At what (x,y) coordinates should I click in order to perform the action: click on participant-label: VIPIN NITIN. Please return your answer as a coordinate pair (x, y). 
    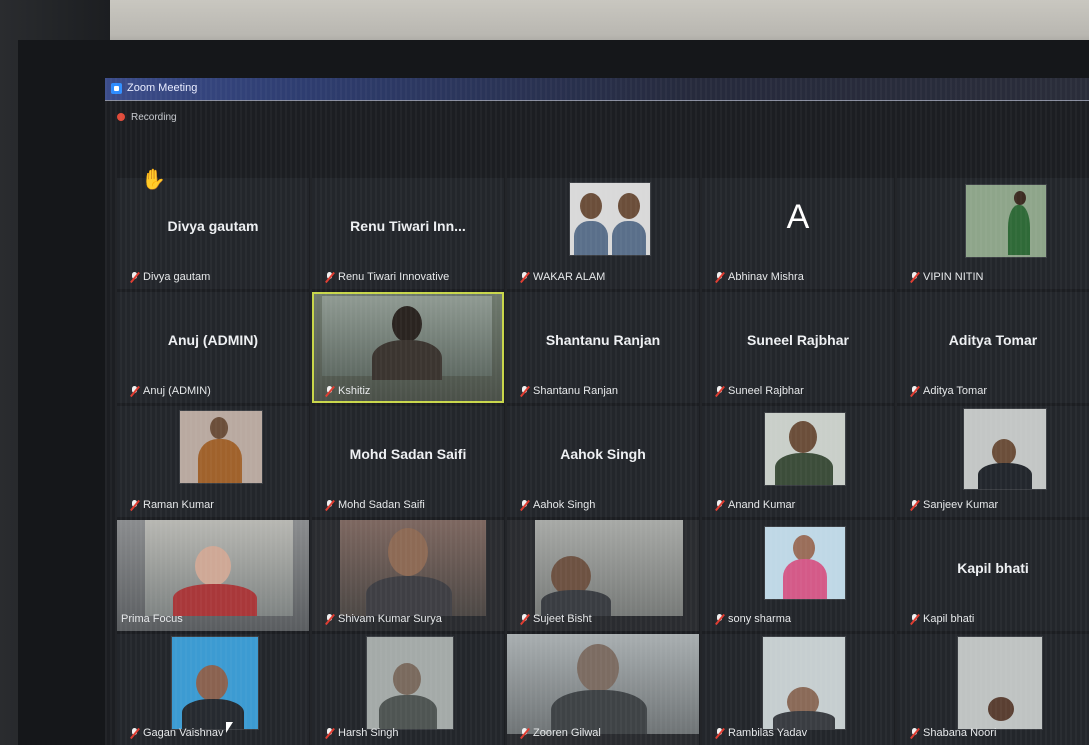
    Looking at the image, I should click on (947, 277).